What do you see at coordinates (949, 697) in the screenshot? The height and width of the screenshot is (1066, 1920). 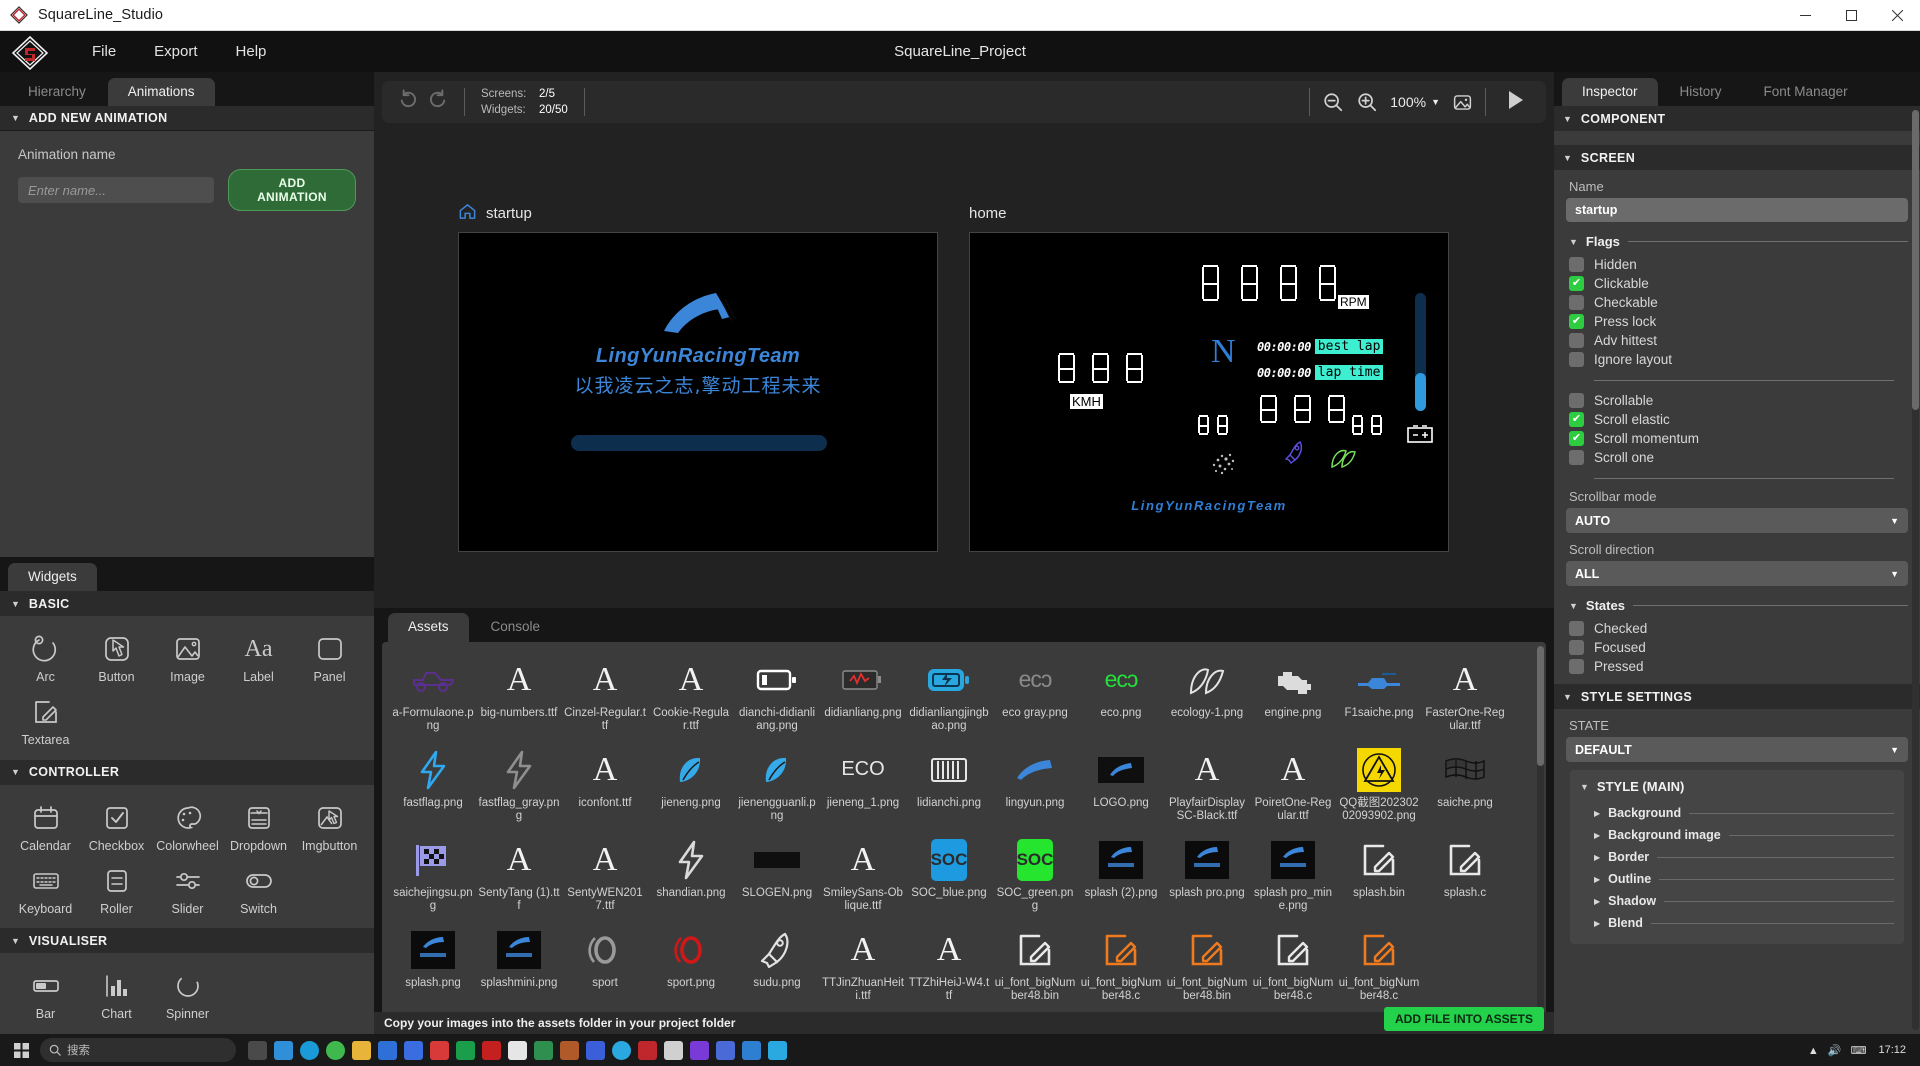 I see `asset-item: didianliangjingbao.png` at bounding box center [949, 697].